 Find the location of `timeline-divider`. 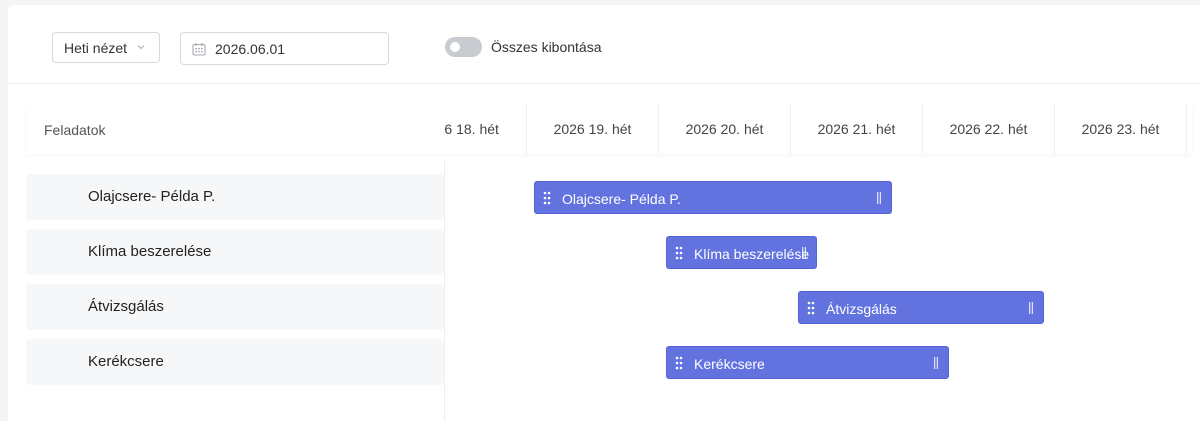

timeline-divider is located at coordinates (444, 290).